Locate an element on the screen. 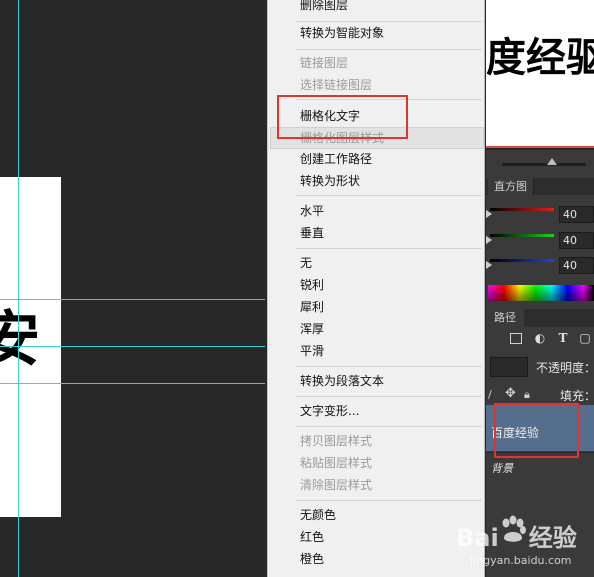  menu-item-paste-layer-style: 粘贴图层样式 is located at coordinates (336, 463).